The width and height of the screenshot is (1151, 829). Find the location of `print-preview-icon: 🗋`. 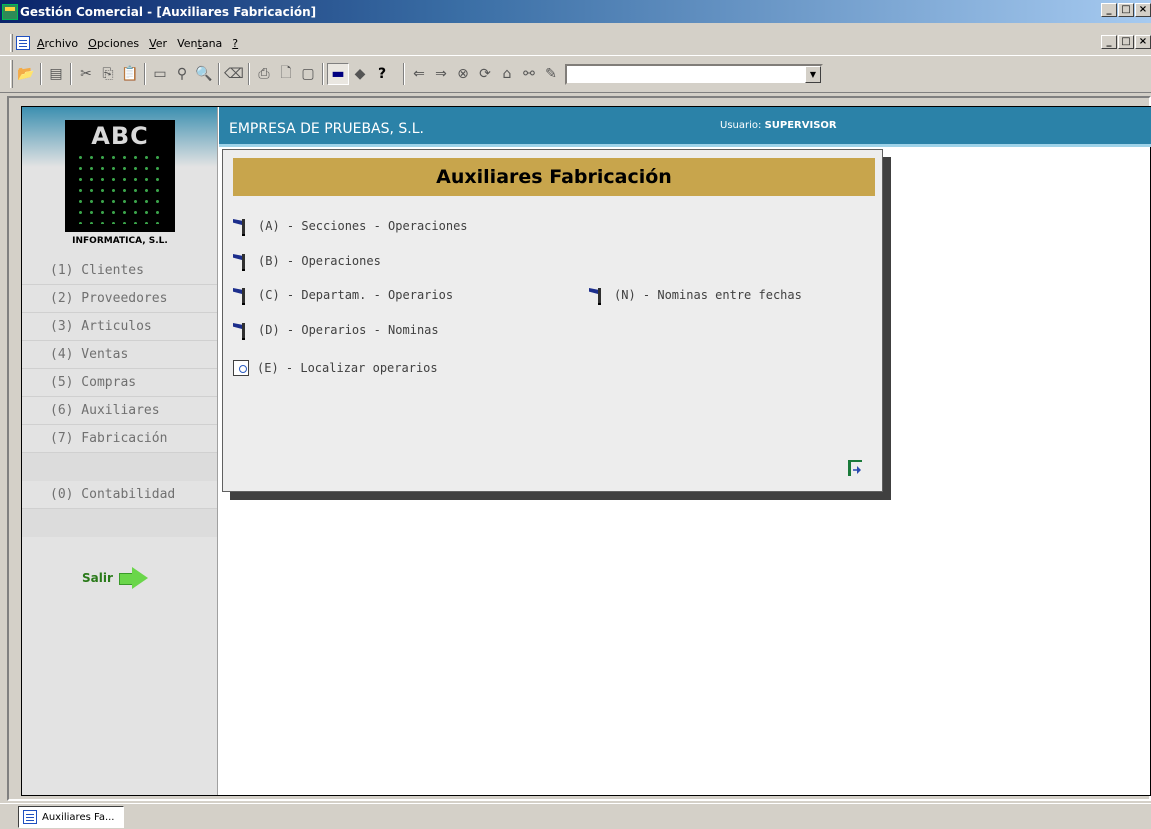

print-preview-icon: 🗋 is located at coordinates (286, 74).